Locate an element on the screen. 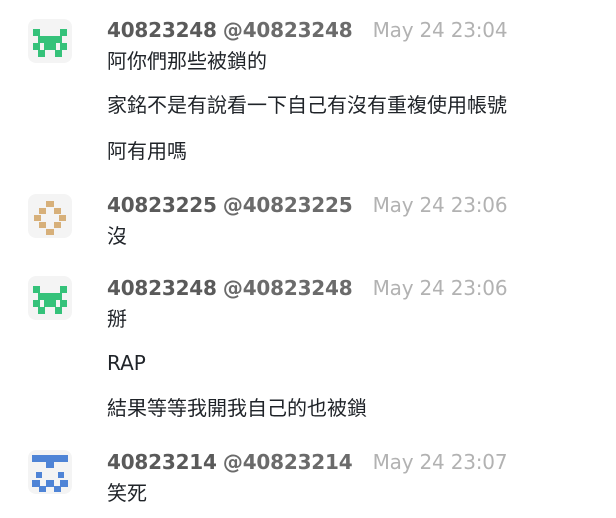 This screenshot has width=616, height=518. message-time: May 24 23:04 is located at coordinates (440, 30).